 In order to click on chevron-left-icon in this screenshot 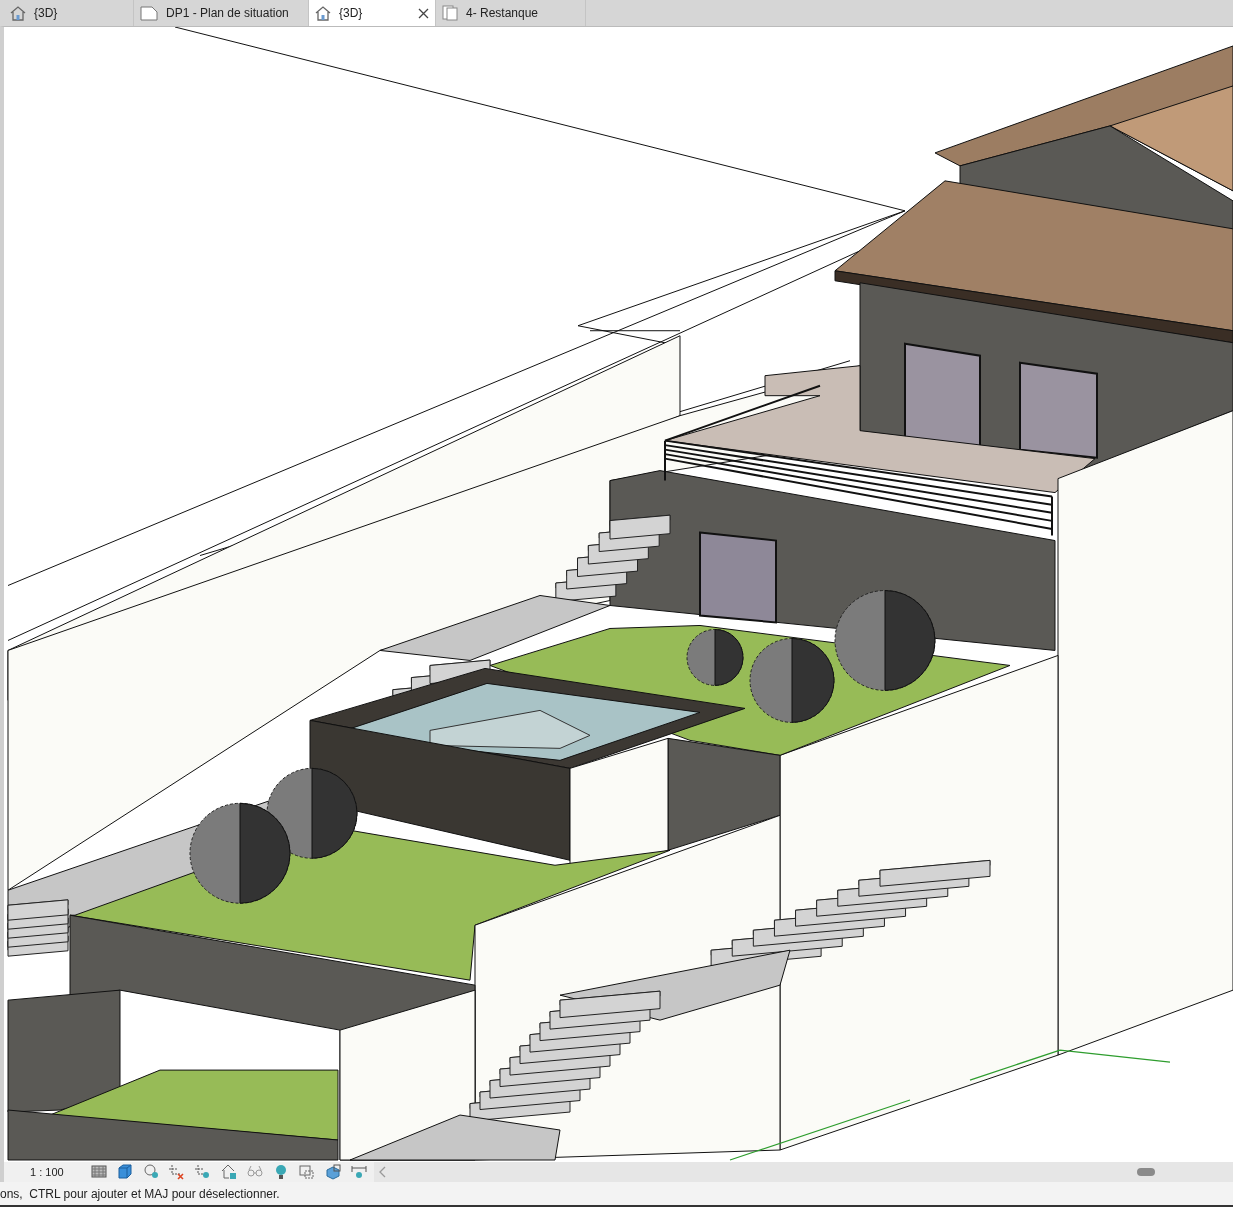, I will do `click(383, 1172)`.